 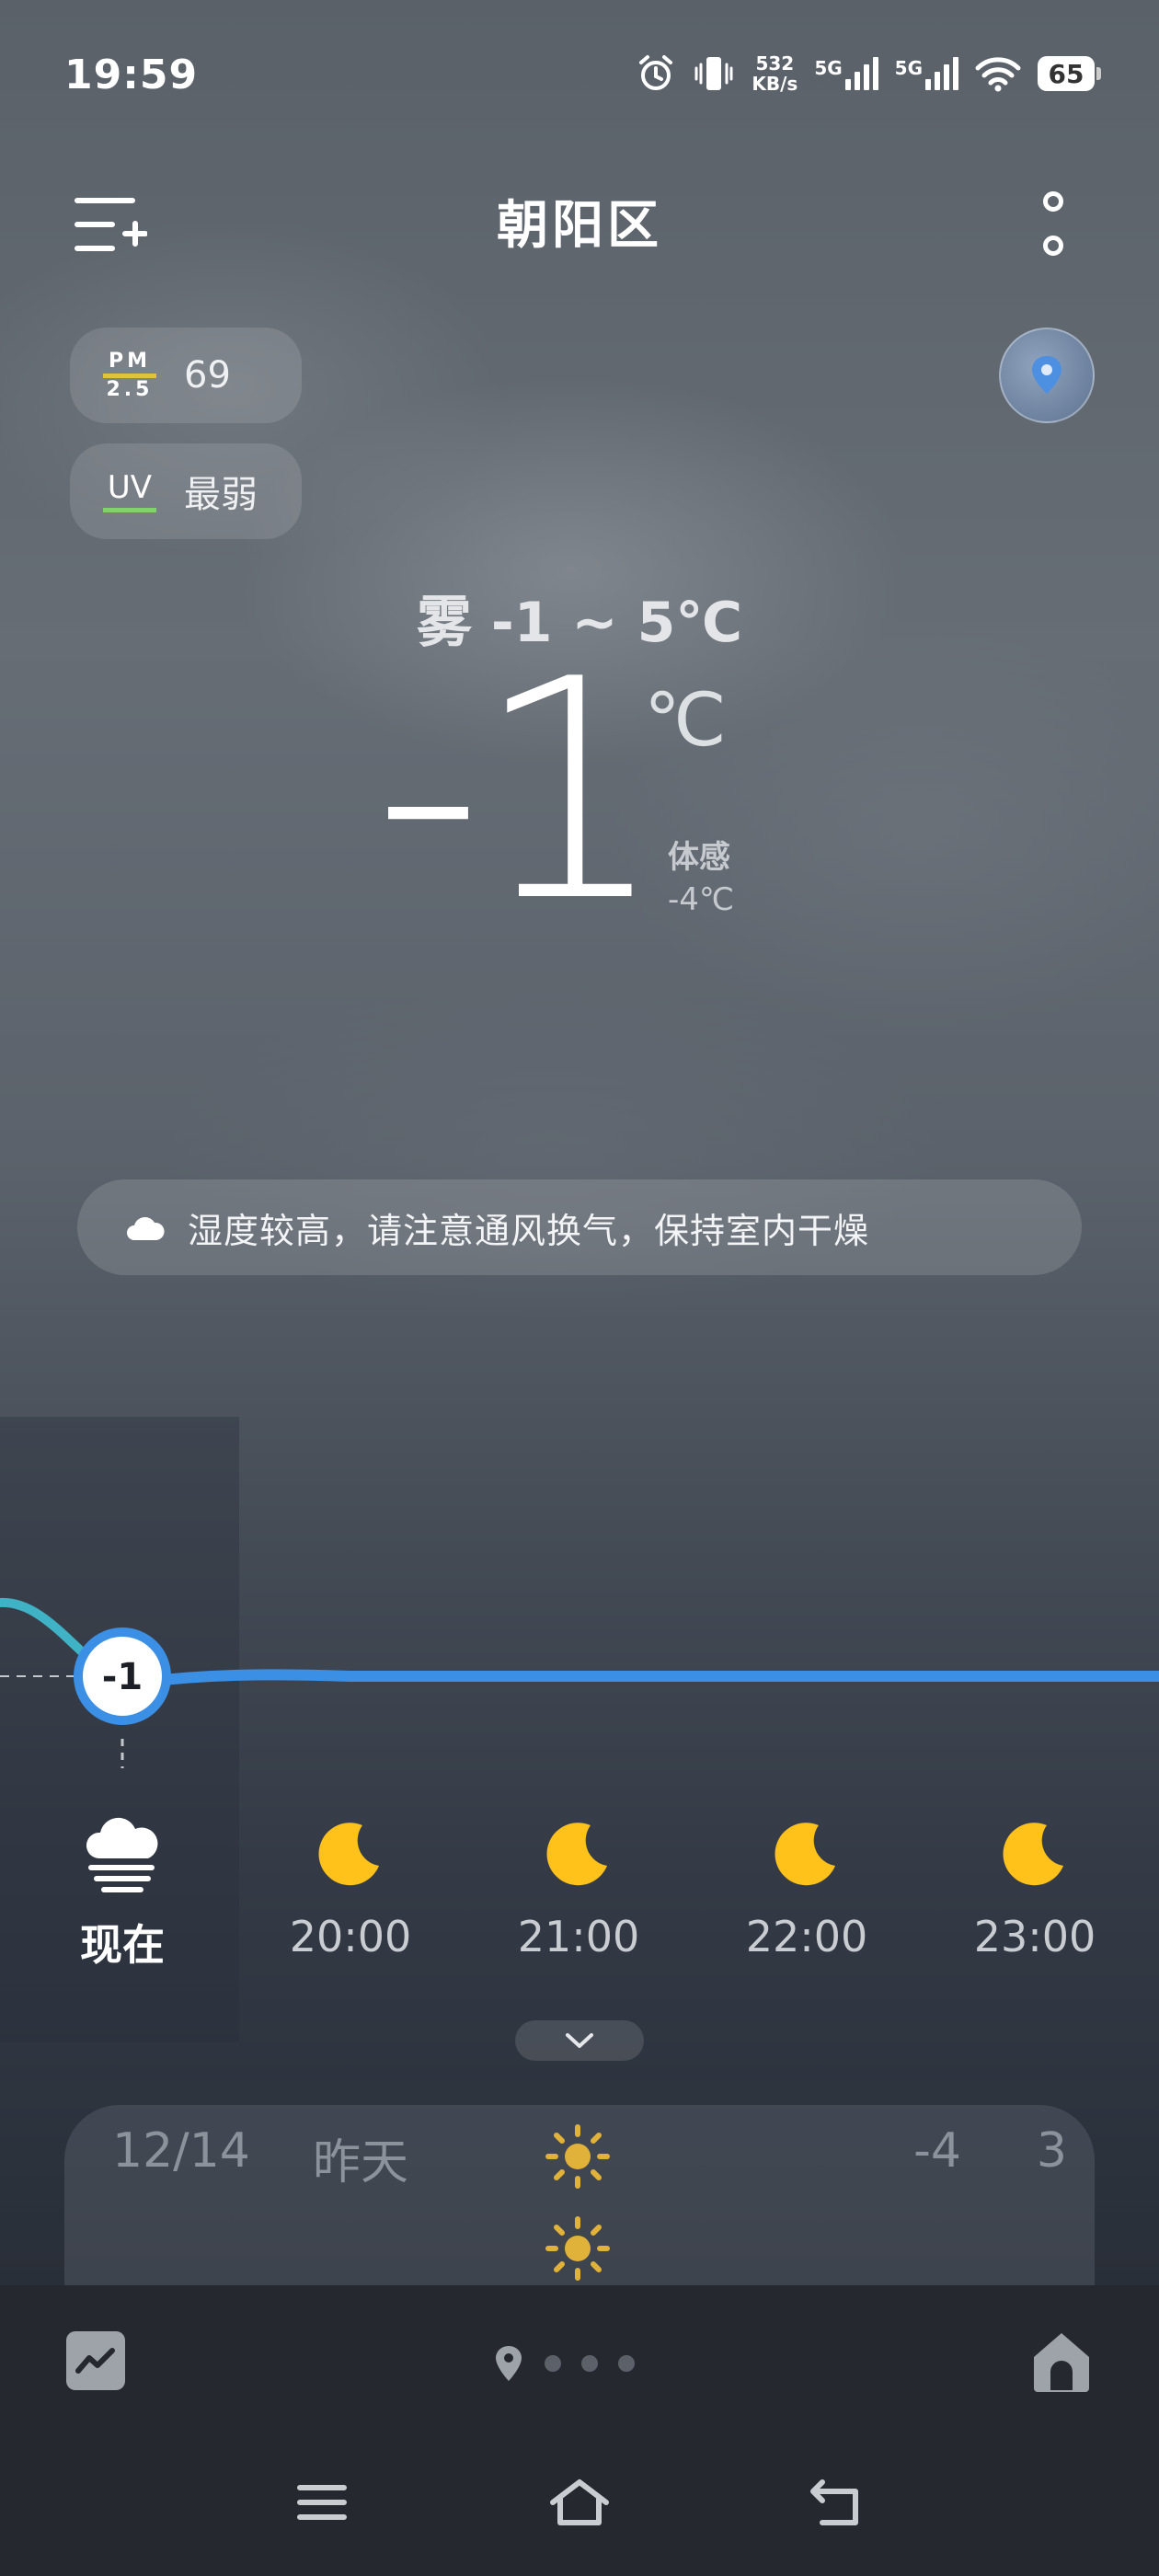 I want to click on daily-date: 12/14, so click(x=181, y=2151).